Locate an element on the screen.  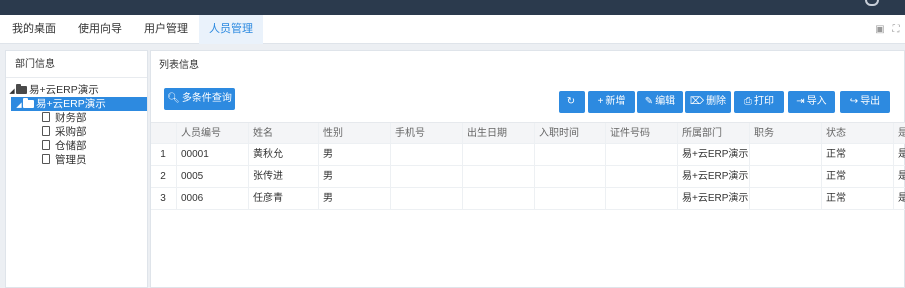
table-cell: 0005 is located at coordinates (212, 177).